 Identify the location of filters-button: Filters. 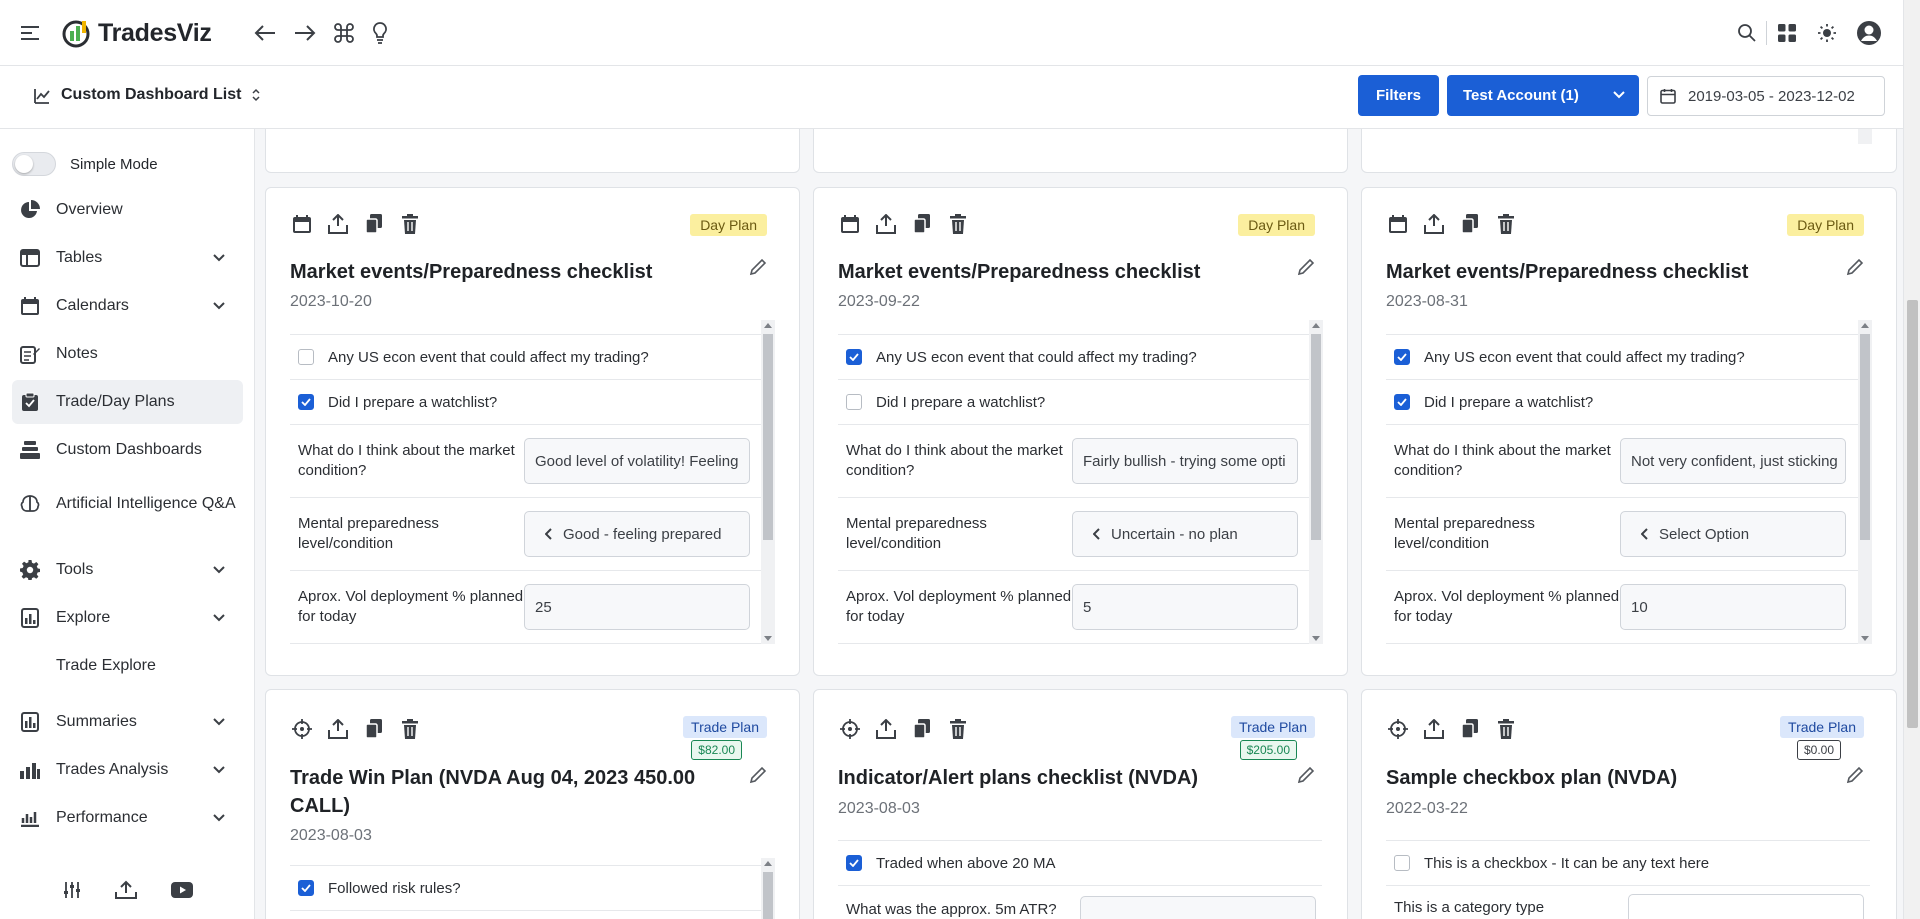
(1398, 95).